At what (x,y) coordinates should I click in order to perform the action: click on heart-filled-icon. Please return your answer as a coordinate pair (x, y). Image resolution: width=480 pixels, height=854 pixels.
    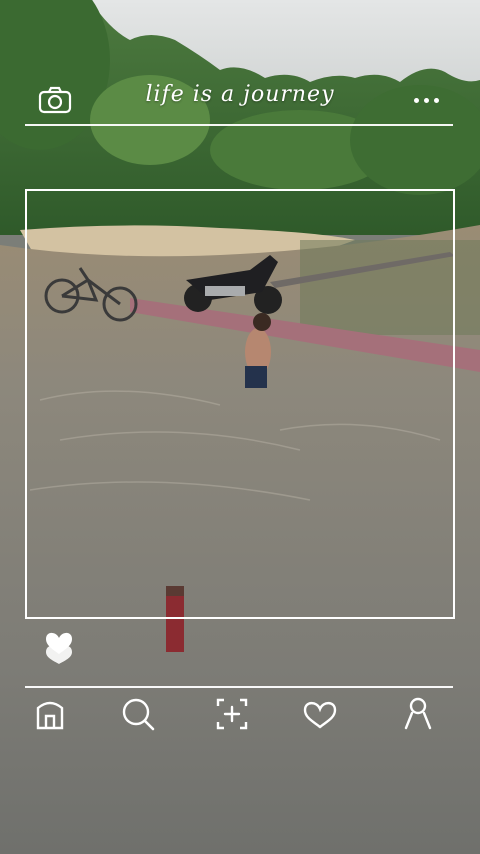
    Looking at the image, I should click on (59, 648).